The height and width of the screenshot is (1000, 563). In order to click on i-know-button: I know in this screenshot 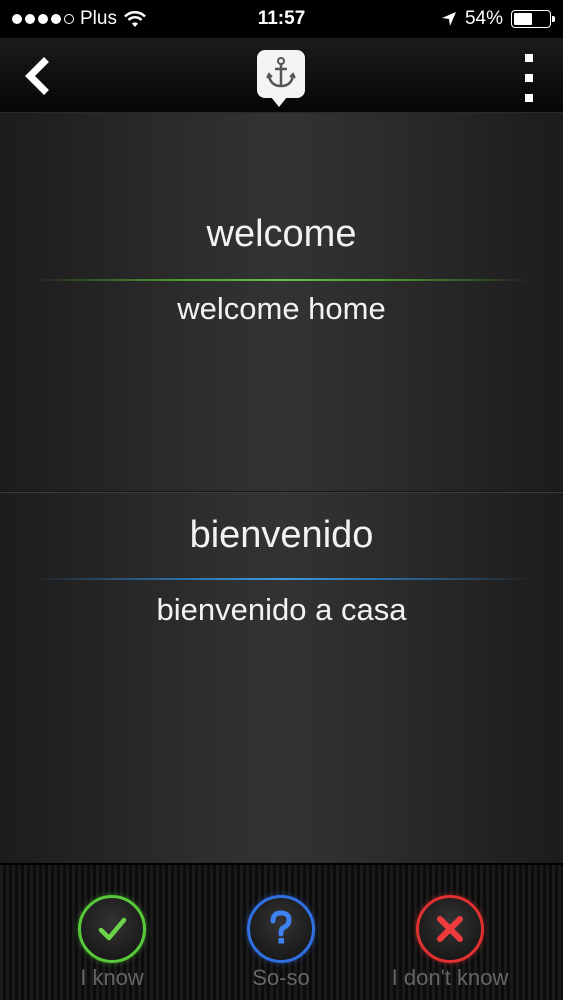, I will do `click(112, 945)`.